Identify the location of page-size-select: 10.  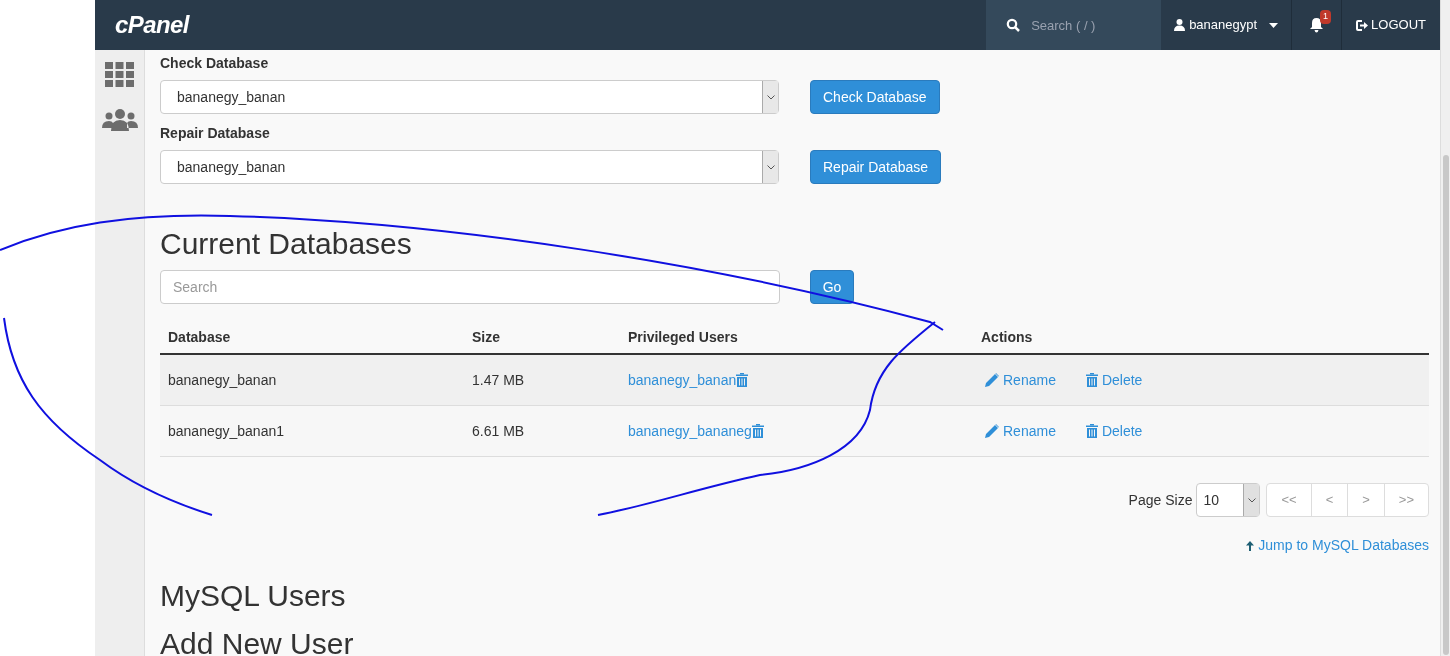
(1228, 500).